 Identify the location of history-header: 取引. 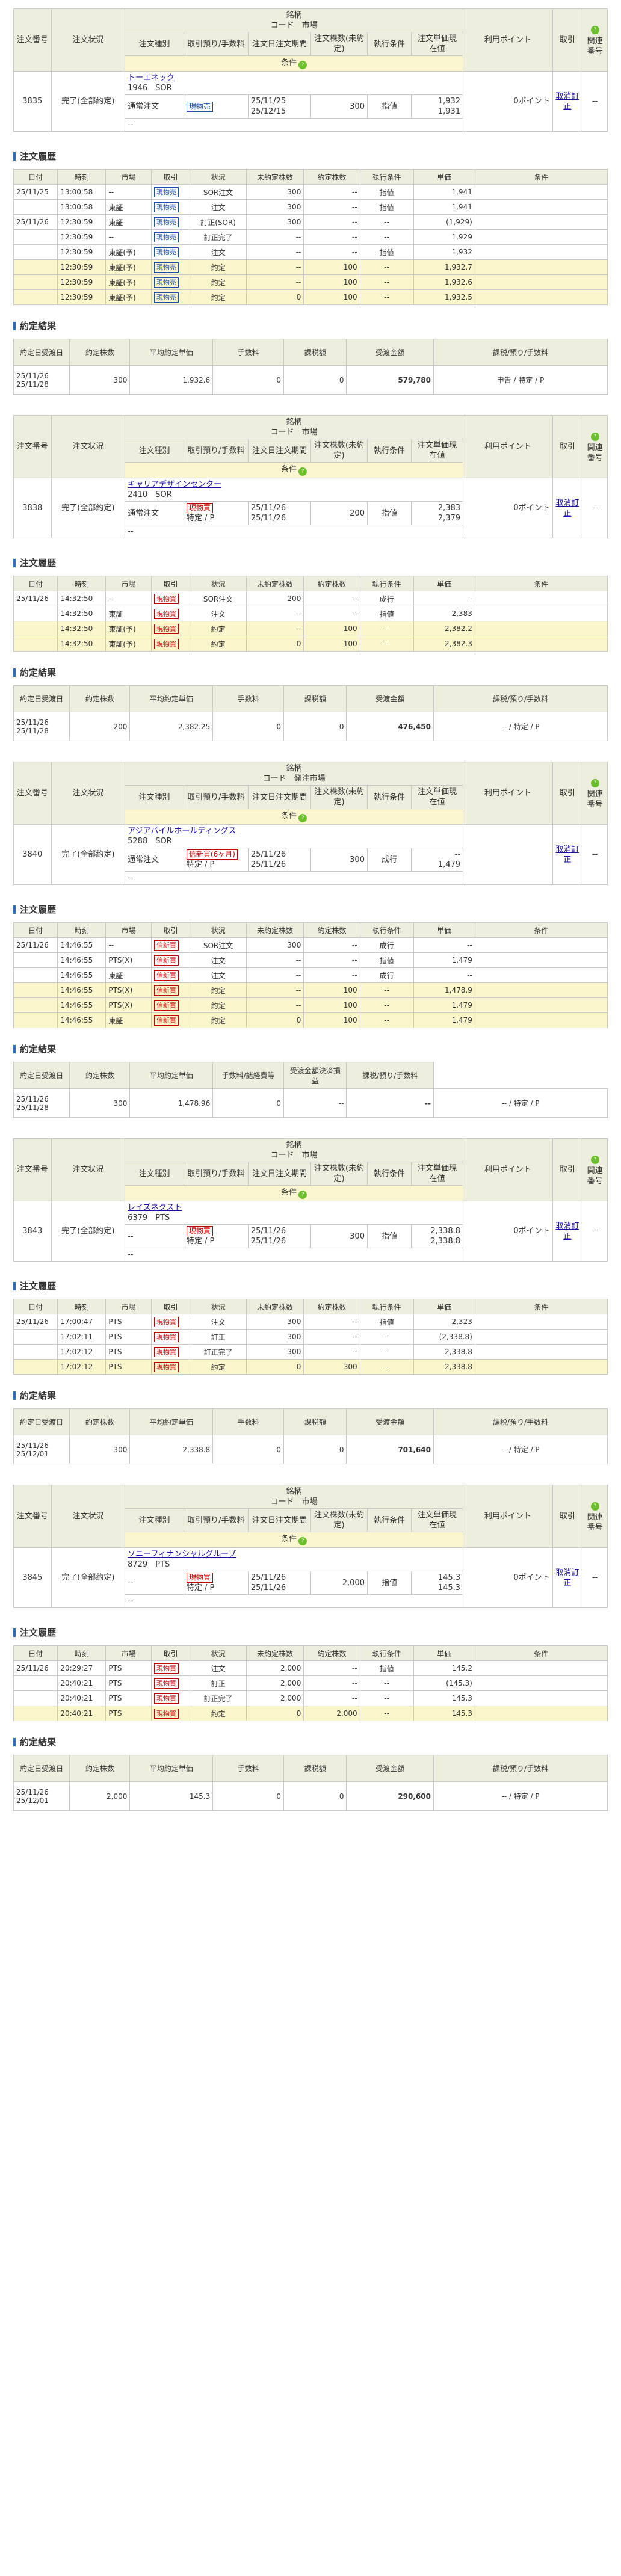
(170, 930).